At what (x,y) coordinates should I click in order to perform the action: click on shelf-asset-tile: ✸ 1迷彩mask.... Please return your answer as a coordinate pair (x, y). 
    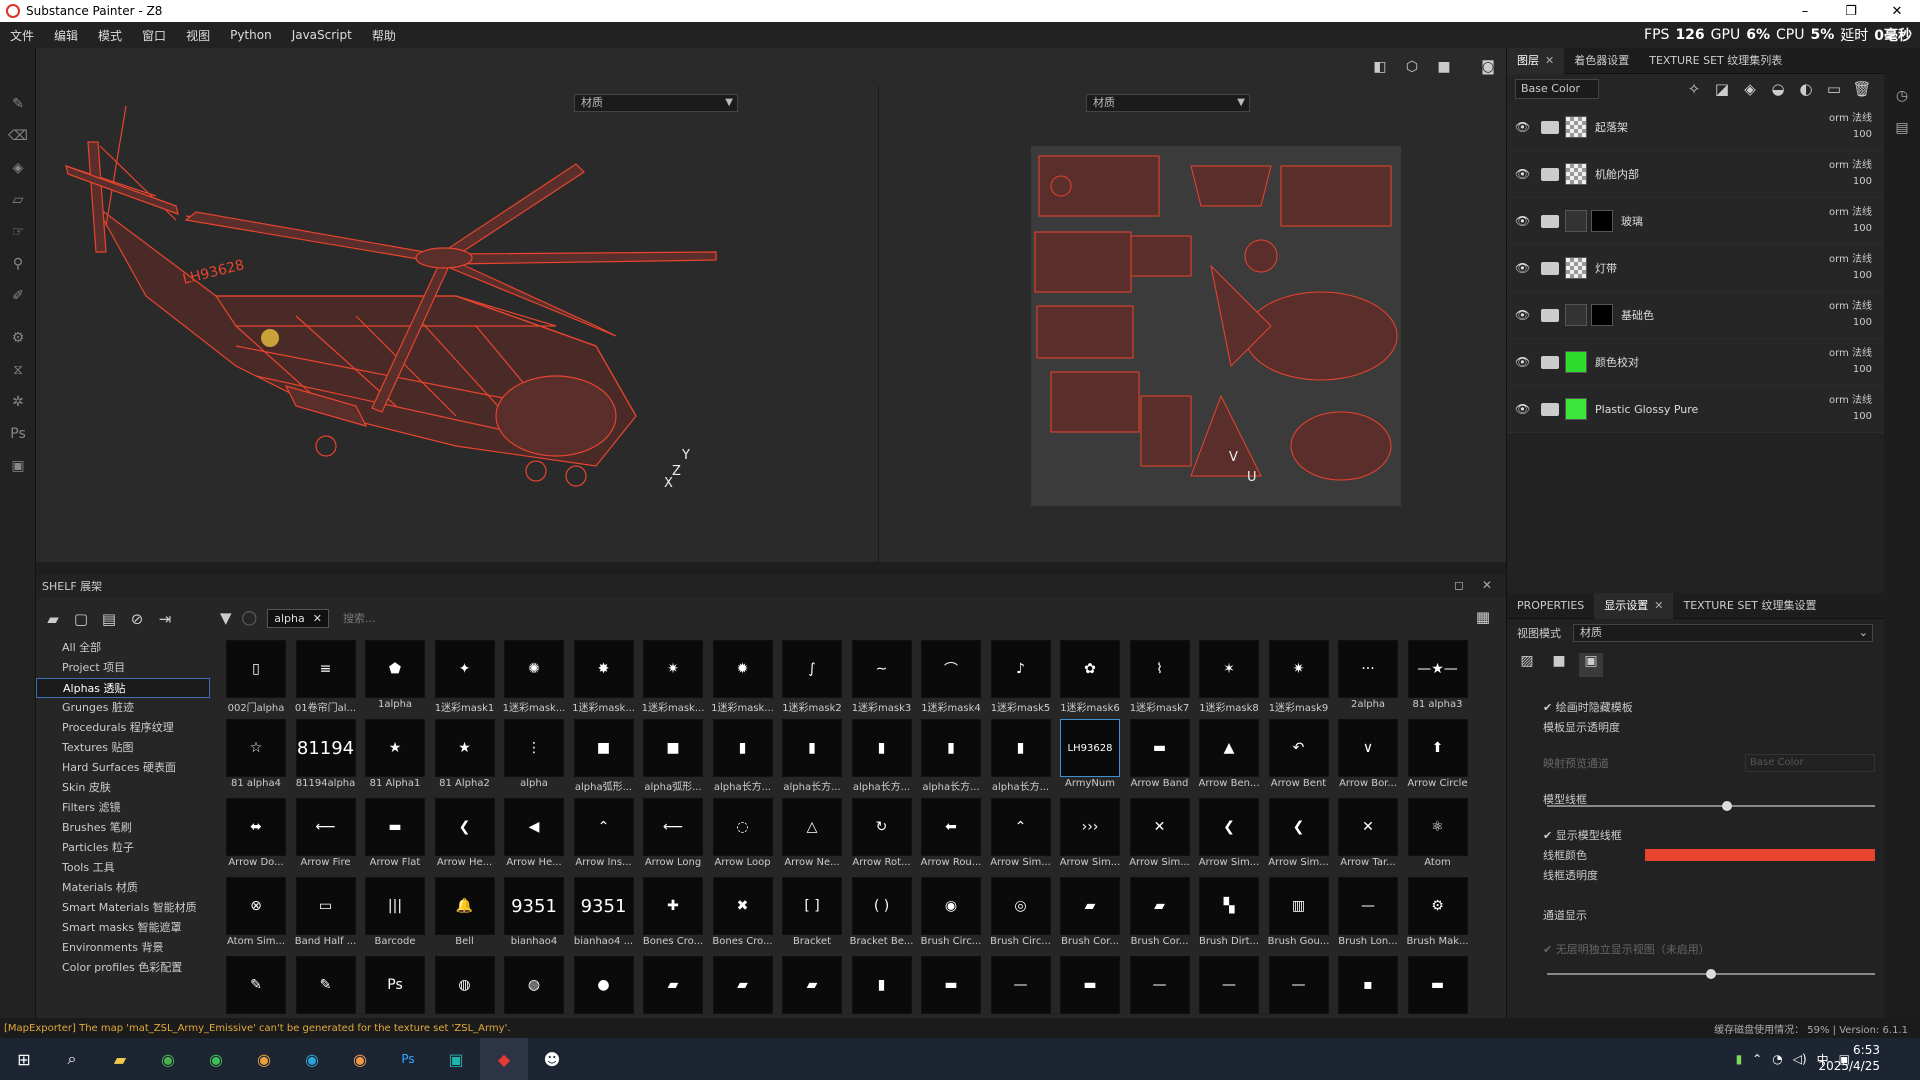
    Looking at the image, I should click on (604, 679).